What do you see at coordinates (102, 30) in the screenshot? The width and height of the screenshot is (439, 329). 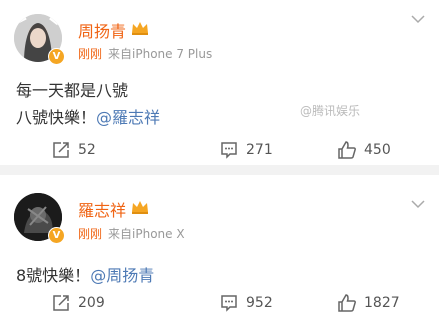 I see `username: 周扬青` at bounding box center [102, 30].